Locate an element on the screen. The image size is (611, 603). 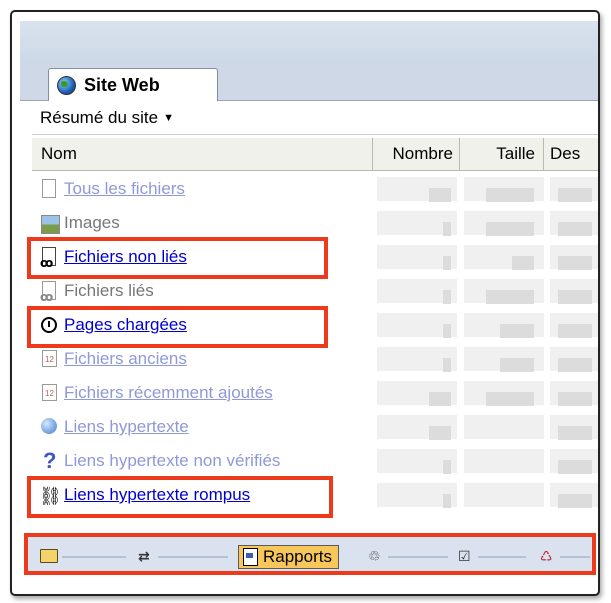
list-item-label: Tous les fichiers is located at coordinates (124, 189).